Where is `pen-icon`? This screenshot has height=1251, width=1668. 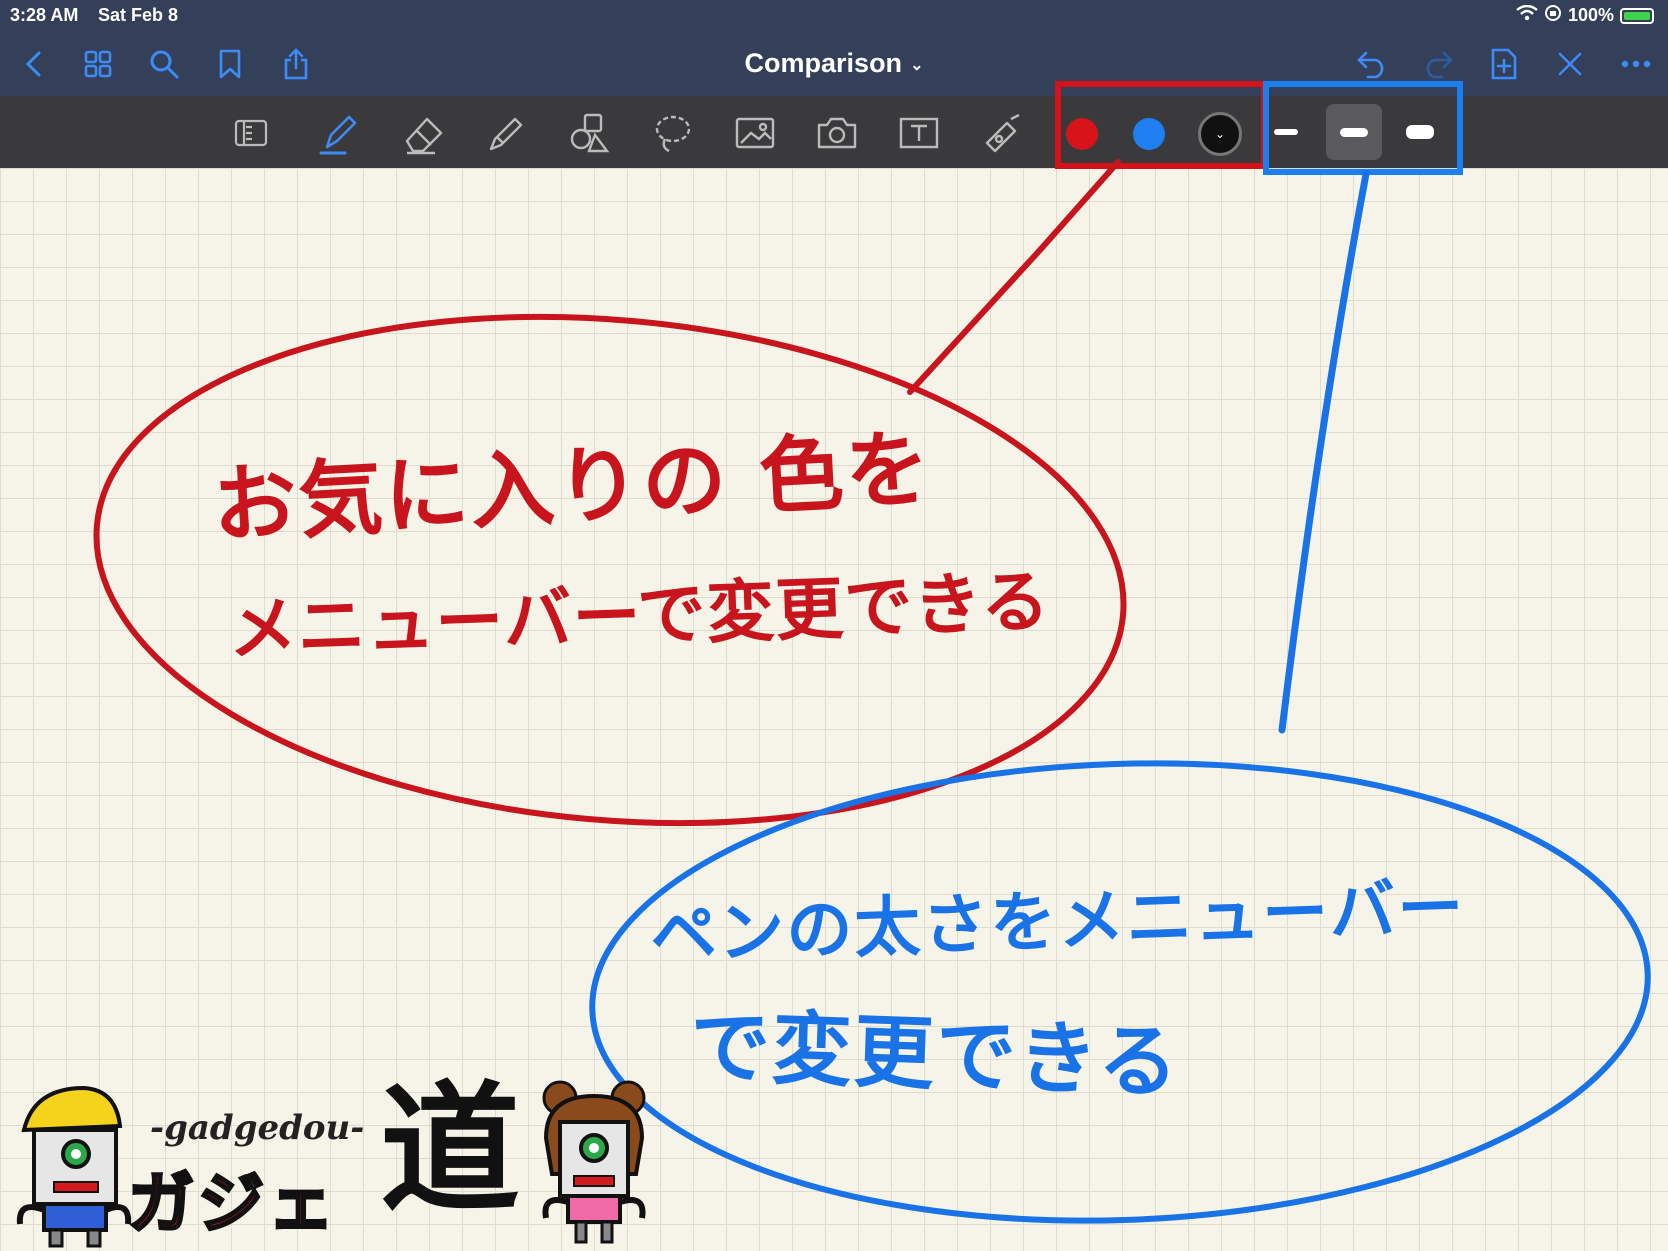 pen-icon is located at coordinates (339, 133).